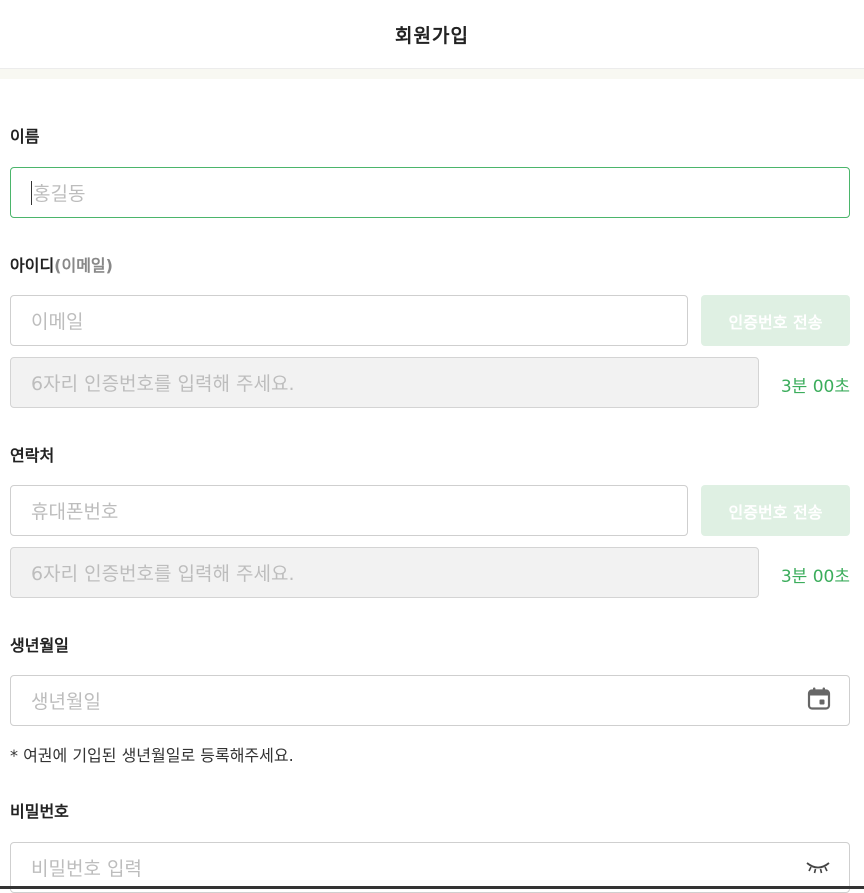 The image size is (864, 893). I want to click on id-label-sub: (이메일), so click(83, 265).